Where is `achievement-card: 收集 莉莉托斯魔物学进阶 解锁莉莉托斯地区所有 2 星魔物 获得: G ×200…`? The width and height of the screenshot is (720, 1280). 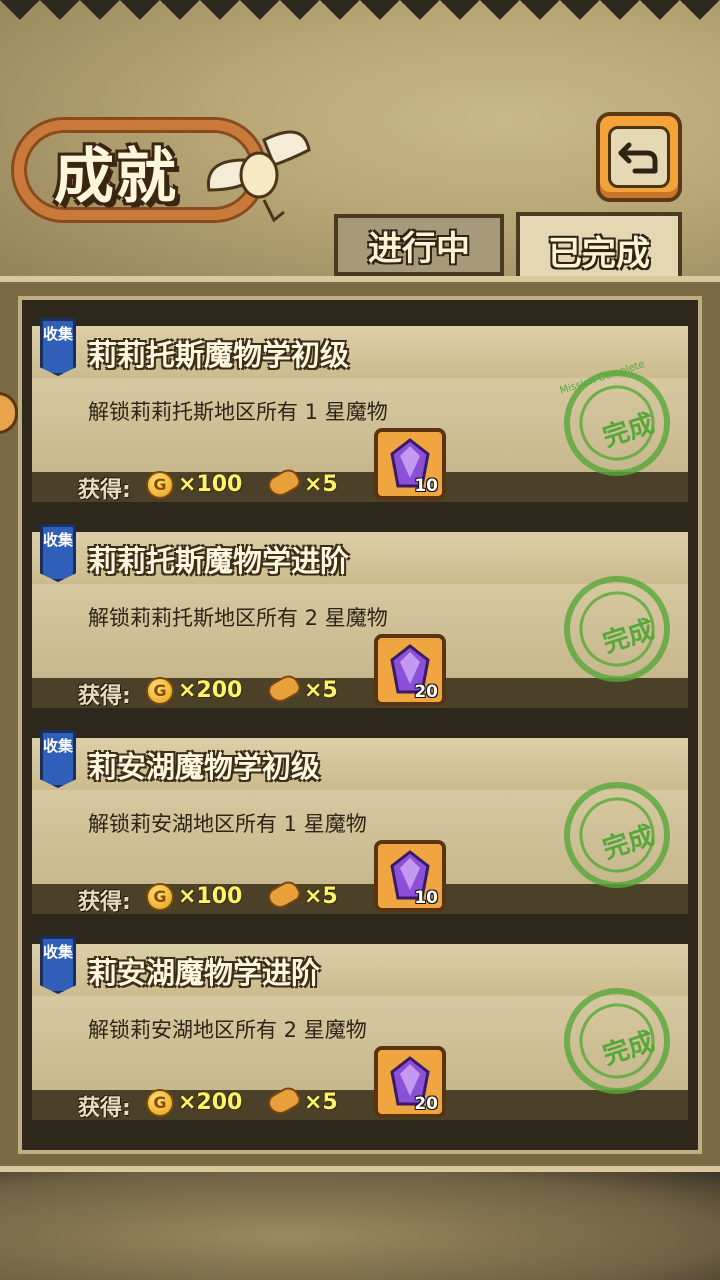 achievement-card: 收集 莉莉托斯魔物学进阶 解锁莉莉托斯地区所有 2 星魔物 获得: G ×200… is located at coordinates (360, 619).